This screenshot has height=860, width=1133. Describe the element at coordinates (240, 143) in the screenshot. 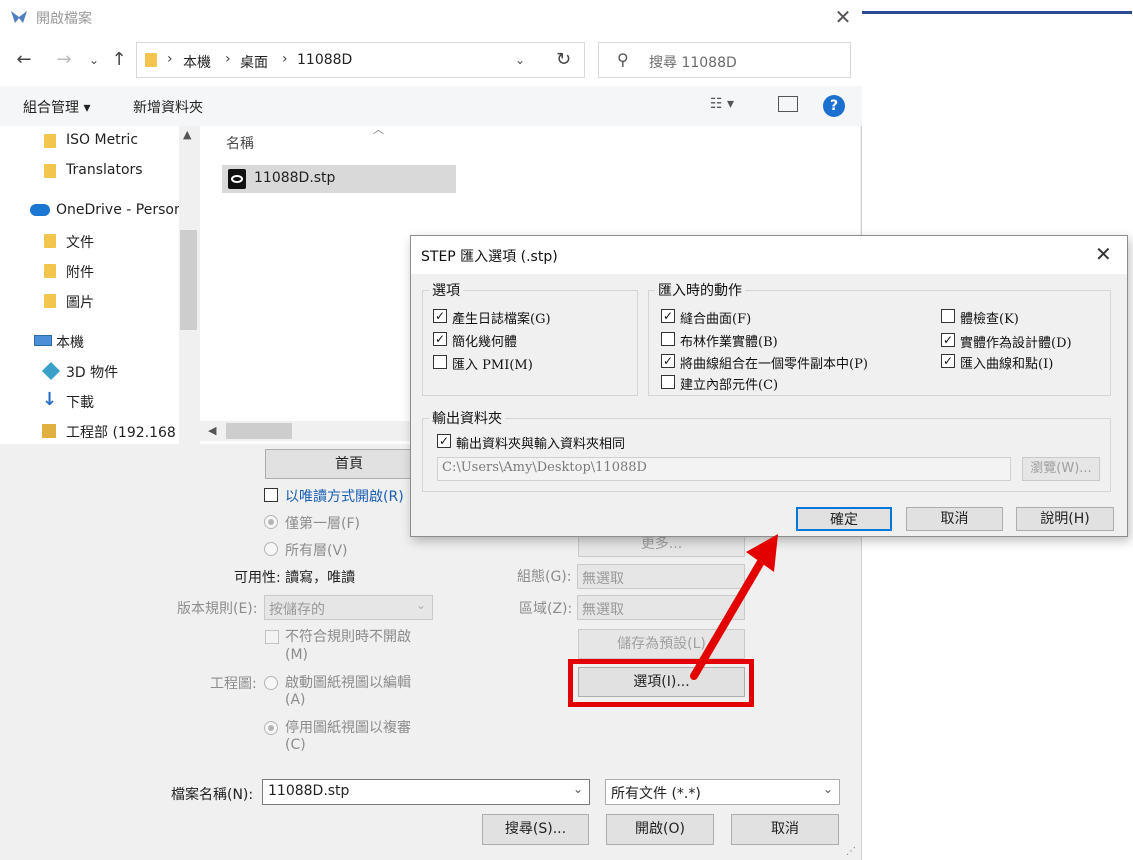

I see `column-header-name: 名稱` at that location.